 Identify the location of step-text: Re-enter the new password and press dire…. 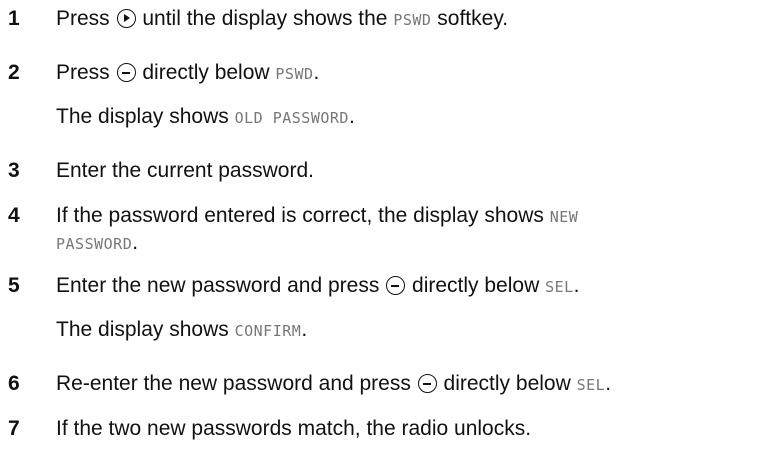
(333, 384).